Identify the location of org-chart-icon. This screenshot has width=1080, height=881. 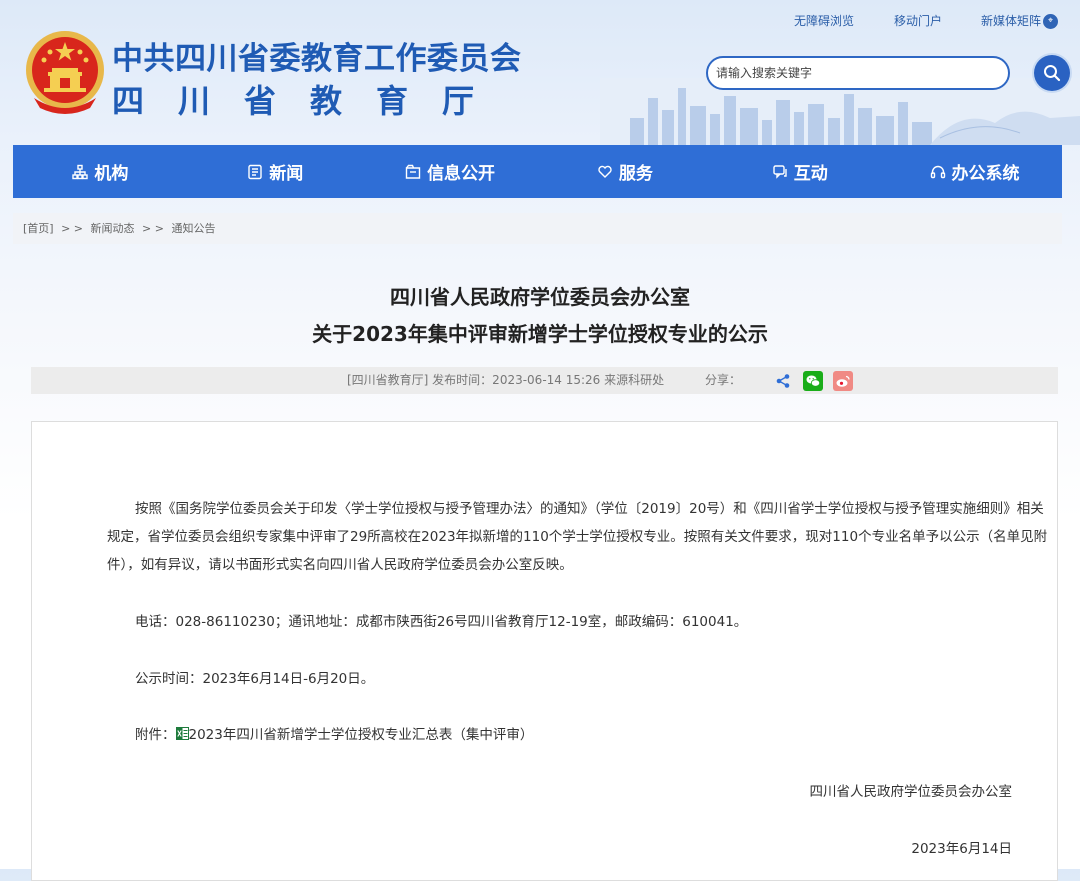
(80, 171).